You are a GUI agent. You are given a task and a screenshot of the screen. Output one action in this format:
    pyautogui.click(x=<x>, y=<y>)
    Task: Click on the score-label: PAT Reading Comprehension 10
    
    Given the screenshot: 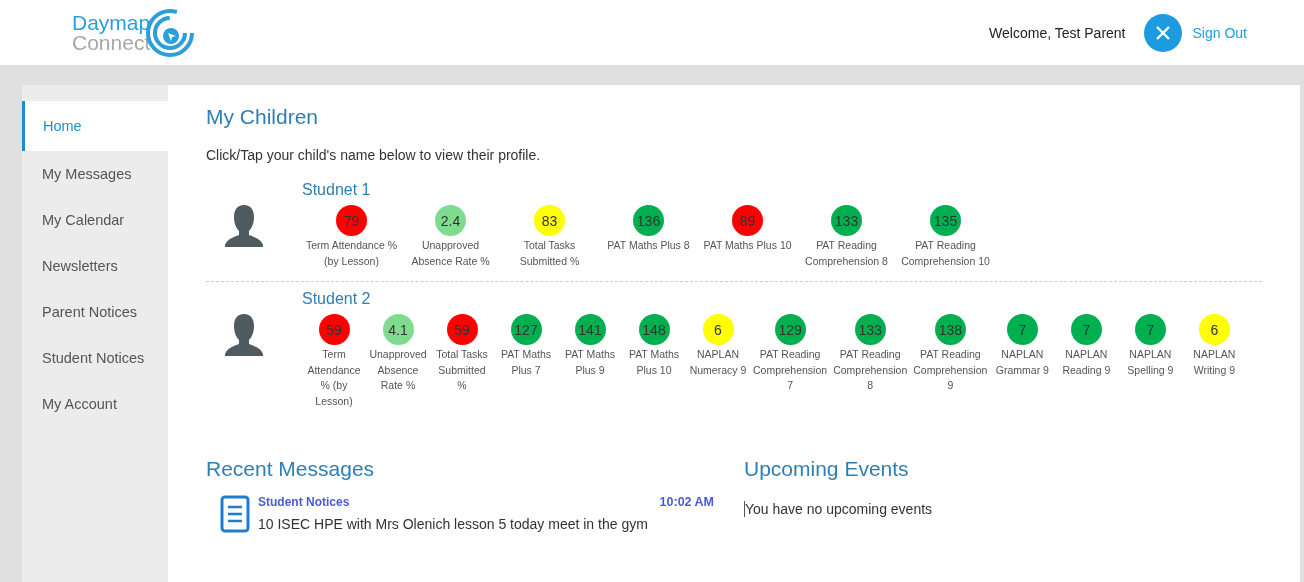 What is the action you would take?
    pyautogui.click(x=945, y=253)
    